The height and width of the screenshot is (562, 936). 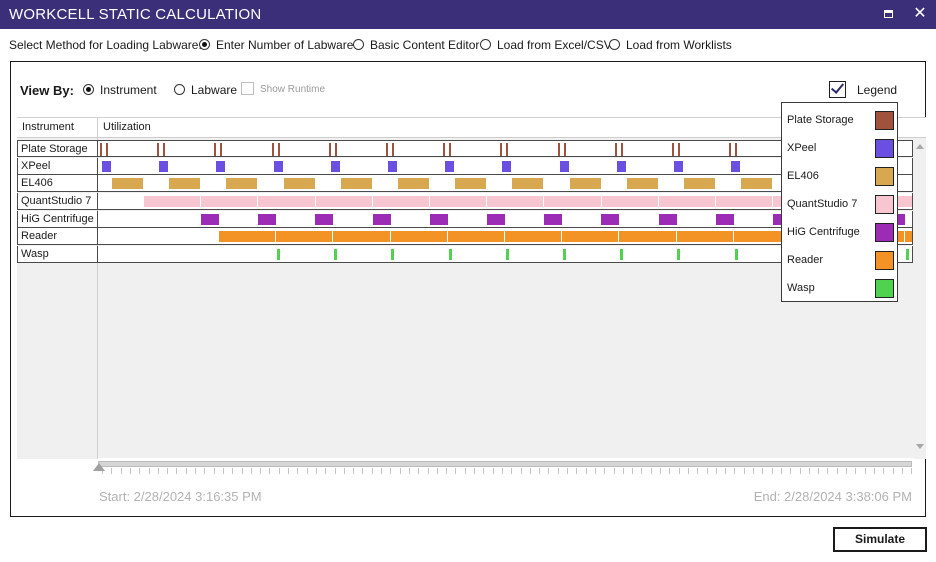 I want to click on timeline-track, so click(x=505, y=464).